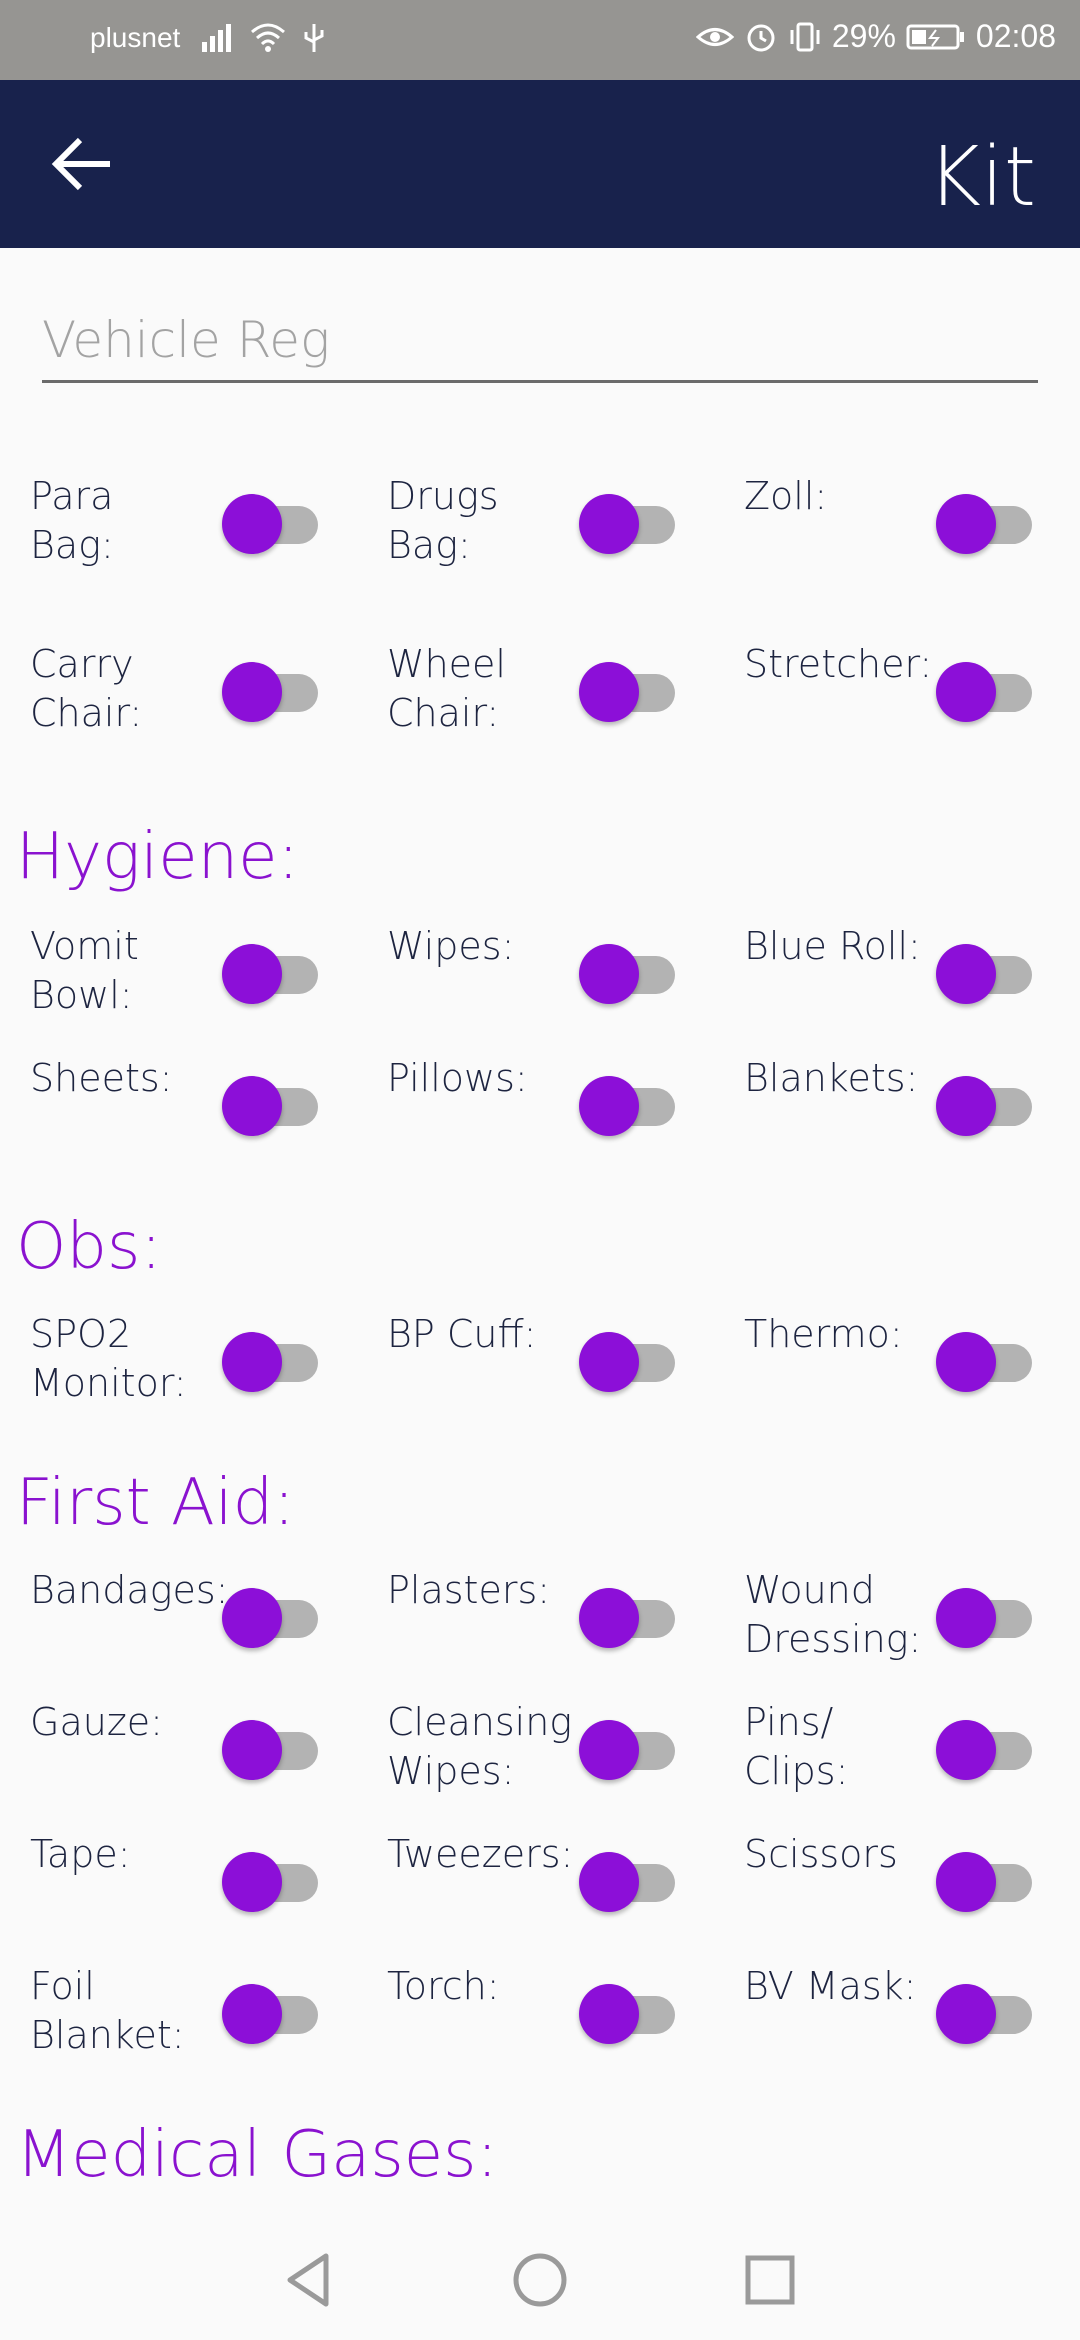 This screenshot has width=1080, height=2340. Describe the element at coordinates (981, 177) in the screenshot. I see `page-title: Kit` at that location.